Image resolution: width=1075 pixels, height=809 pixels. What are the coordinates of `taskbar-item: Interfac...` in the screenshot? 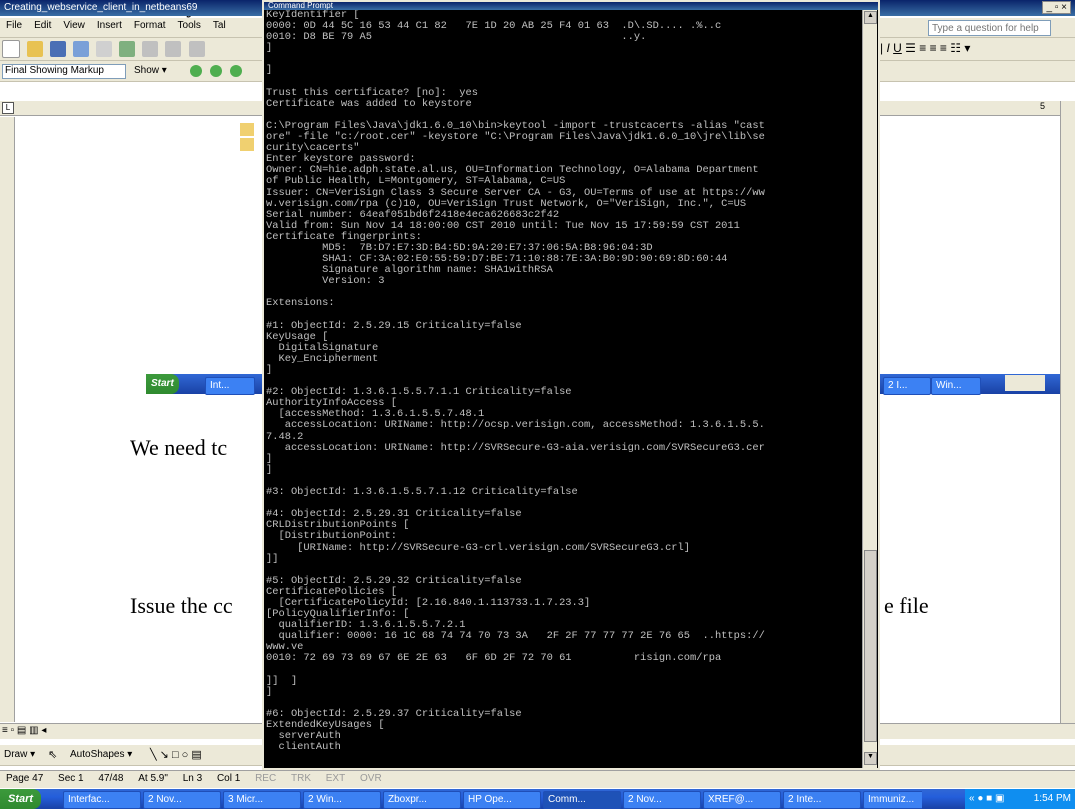 It's located at (102, 800).